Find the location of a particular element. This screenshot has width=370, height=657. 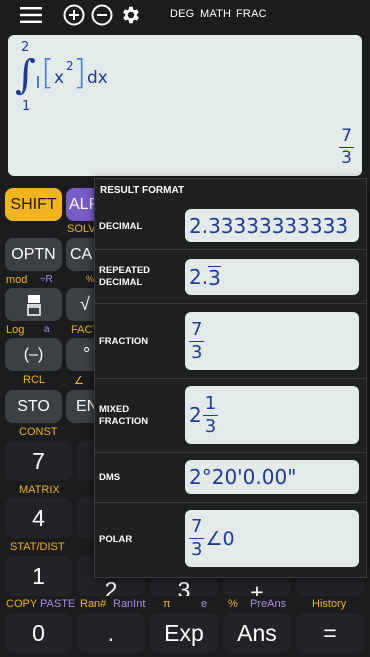

mixed-numerator: 1 is located at coordinates (210, 403).